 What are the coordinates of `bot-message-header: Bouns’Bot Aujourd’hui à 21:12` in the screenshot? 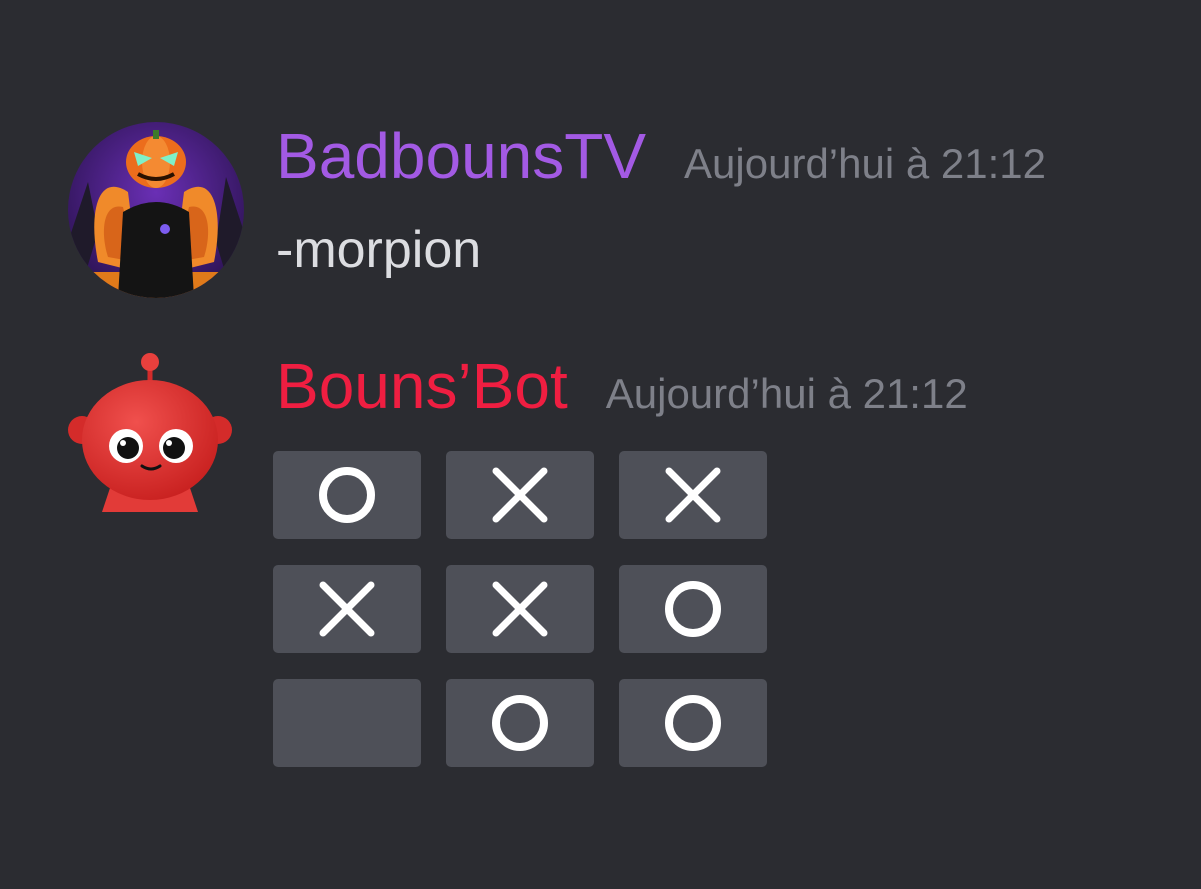 It's located at (622, 386).